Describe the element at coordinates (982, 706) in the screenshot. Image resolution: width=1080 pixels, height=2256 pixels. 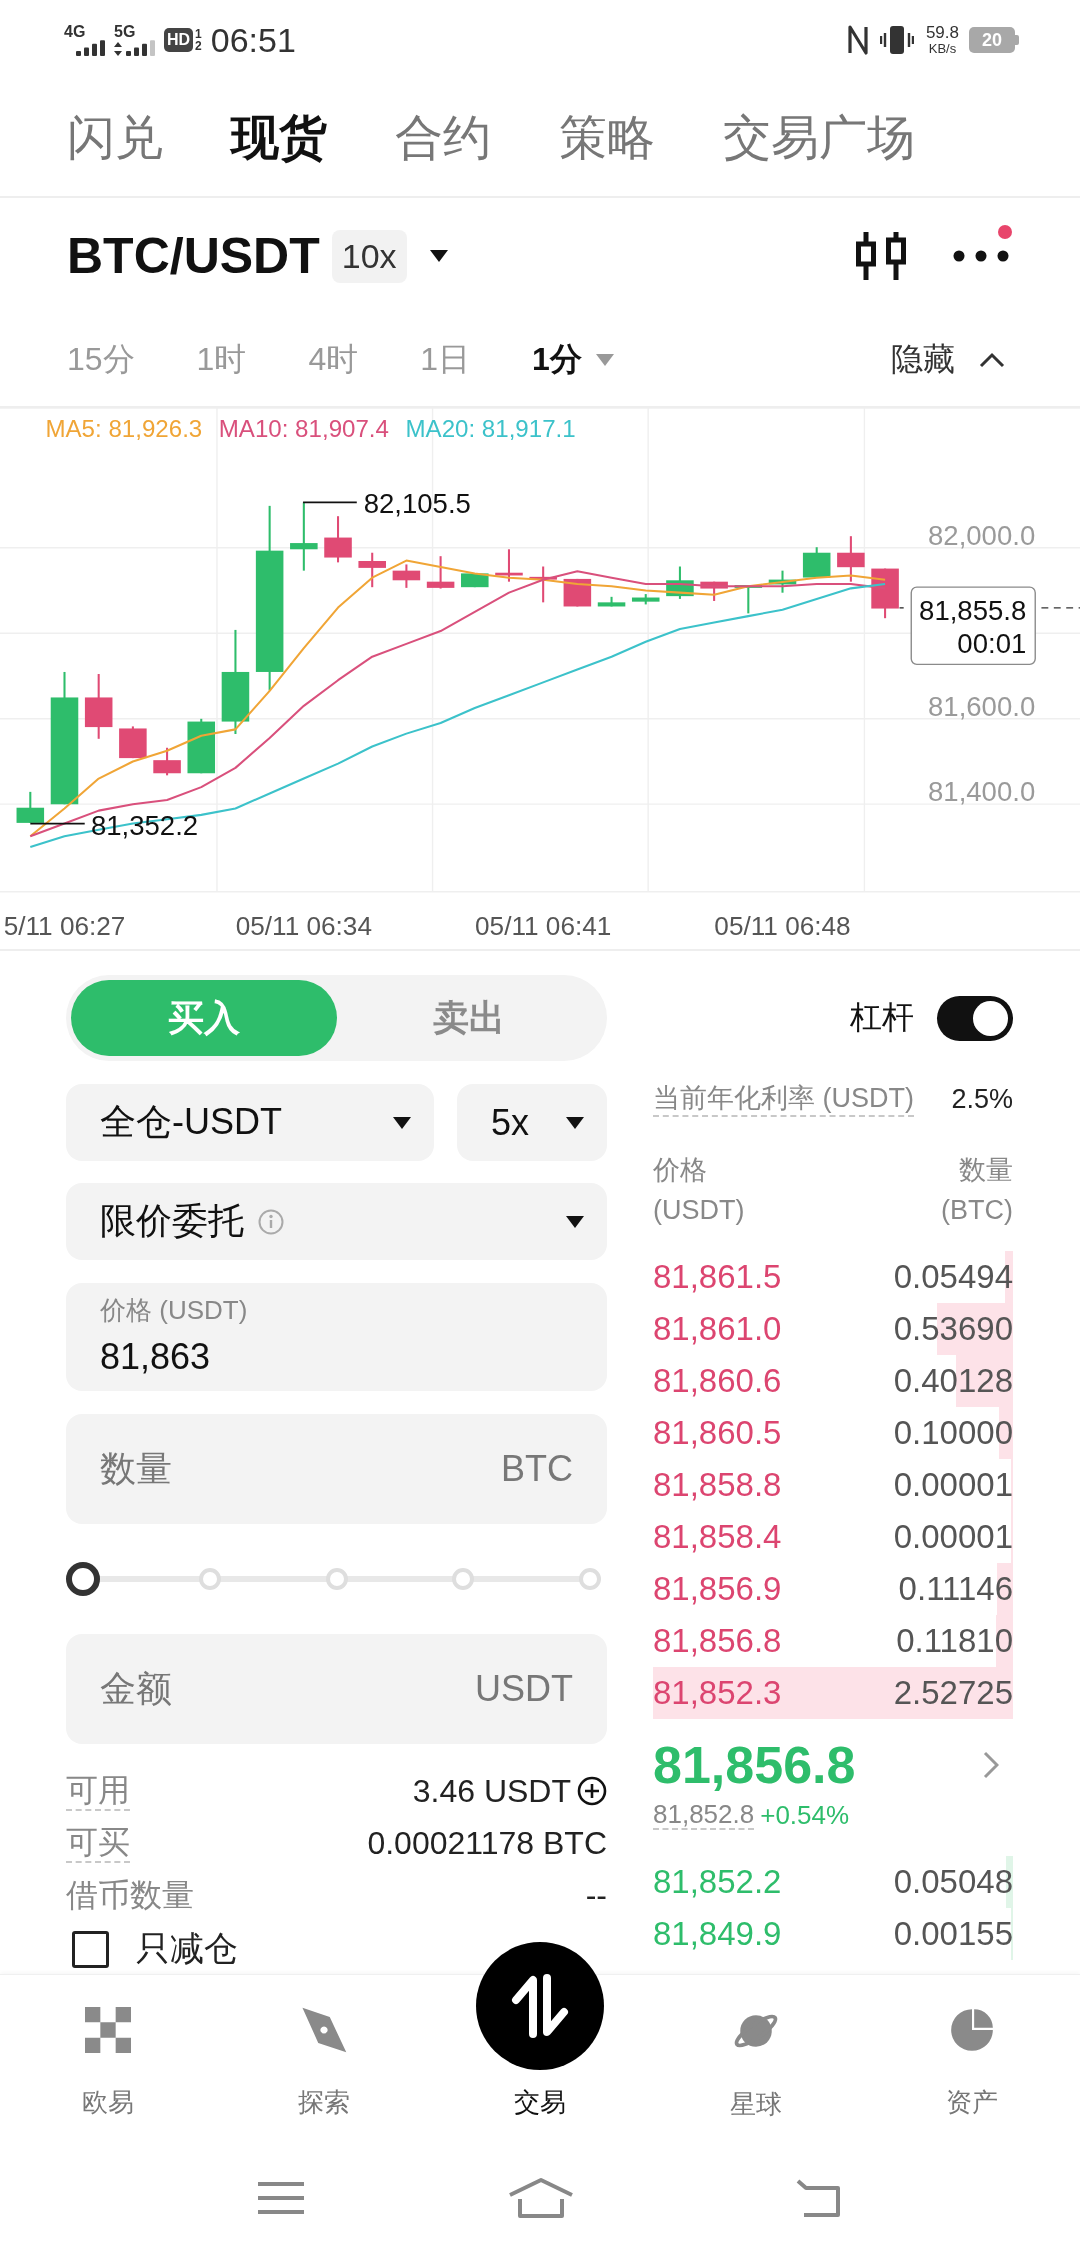
I see `y-axis-label: 81,600.0` at that location.